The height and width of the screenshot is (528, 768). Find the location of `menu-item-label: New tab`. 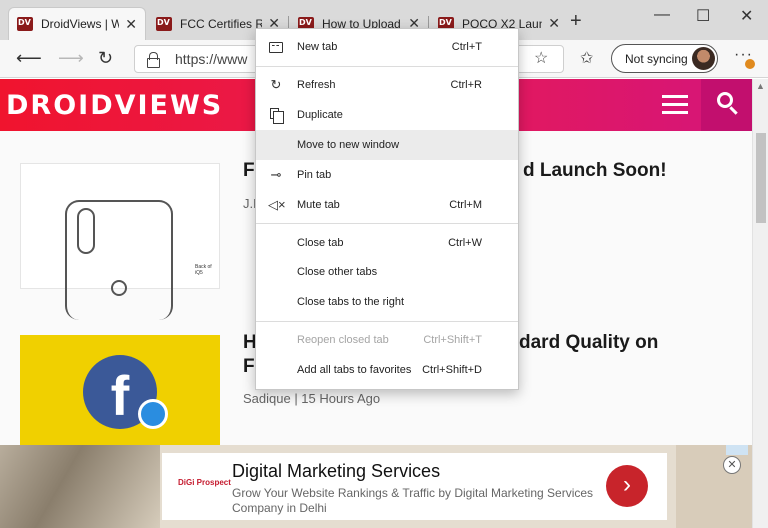

menu-item-label: New tab is located at coordinates (317, 47).